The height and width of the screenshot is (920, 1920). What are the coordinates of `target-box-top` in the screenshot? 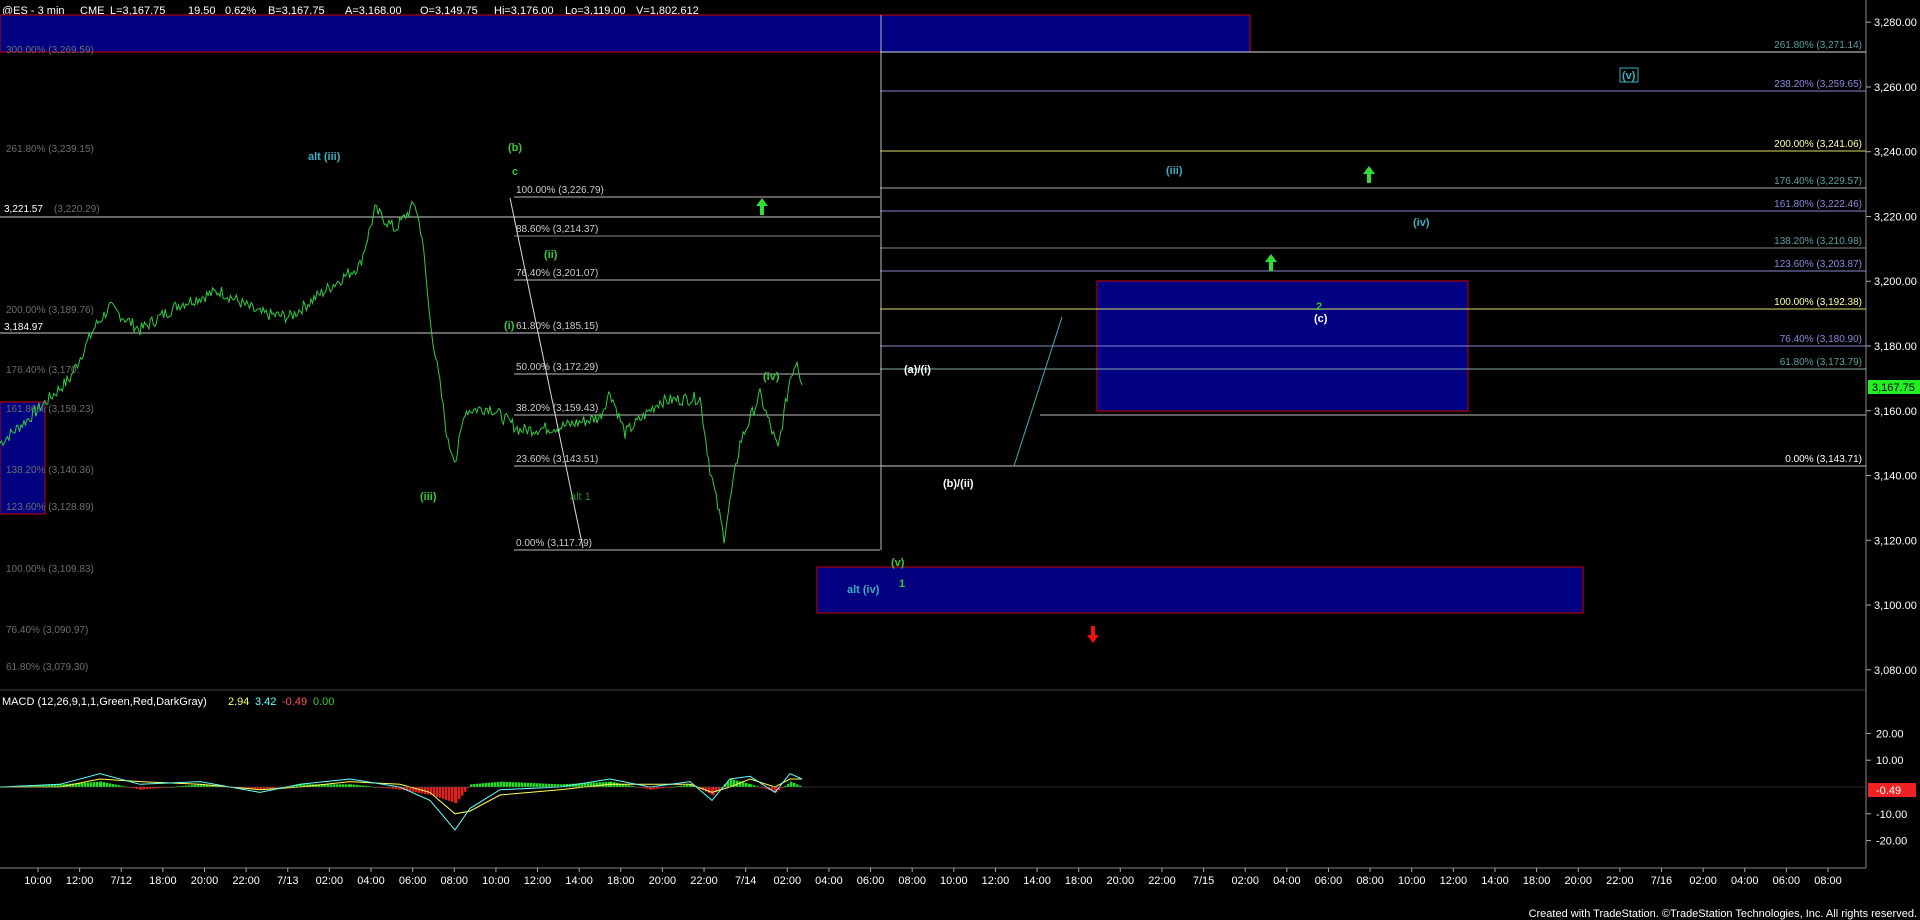 It's located at (625, 33).